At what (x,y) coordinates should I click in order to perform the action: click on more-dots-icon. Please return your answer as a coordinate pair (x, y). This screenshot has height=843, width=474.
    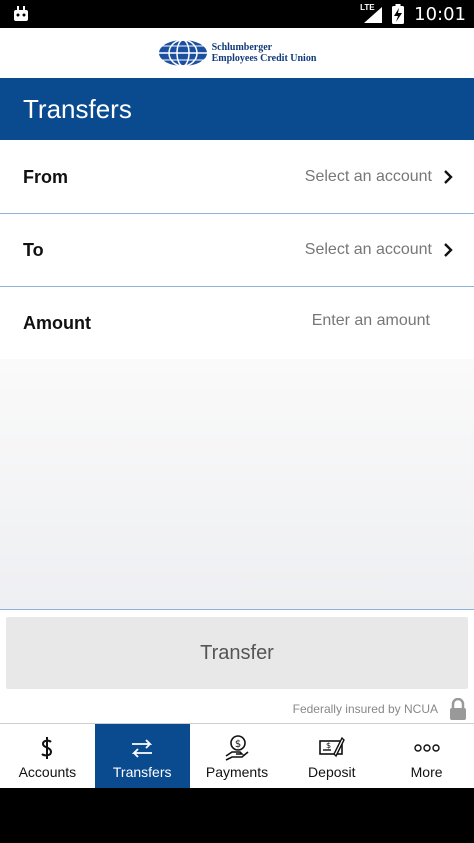
    Looking at the image, I should click on (426, 747).